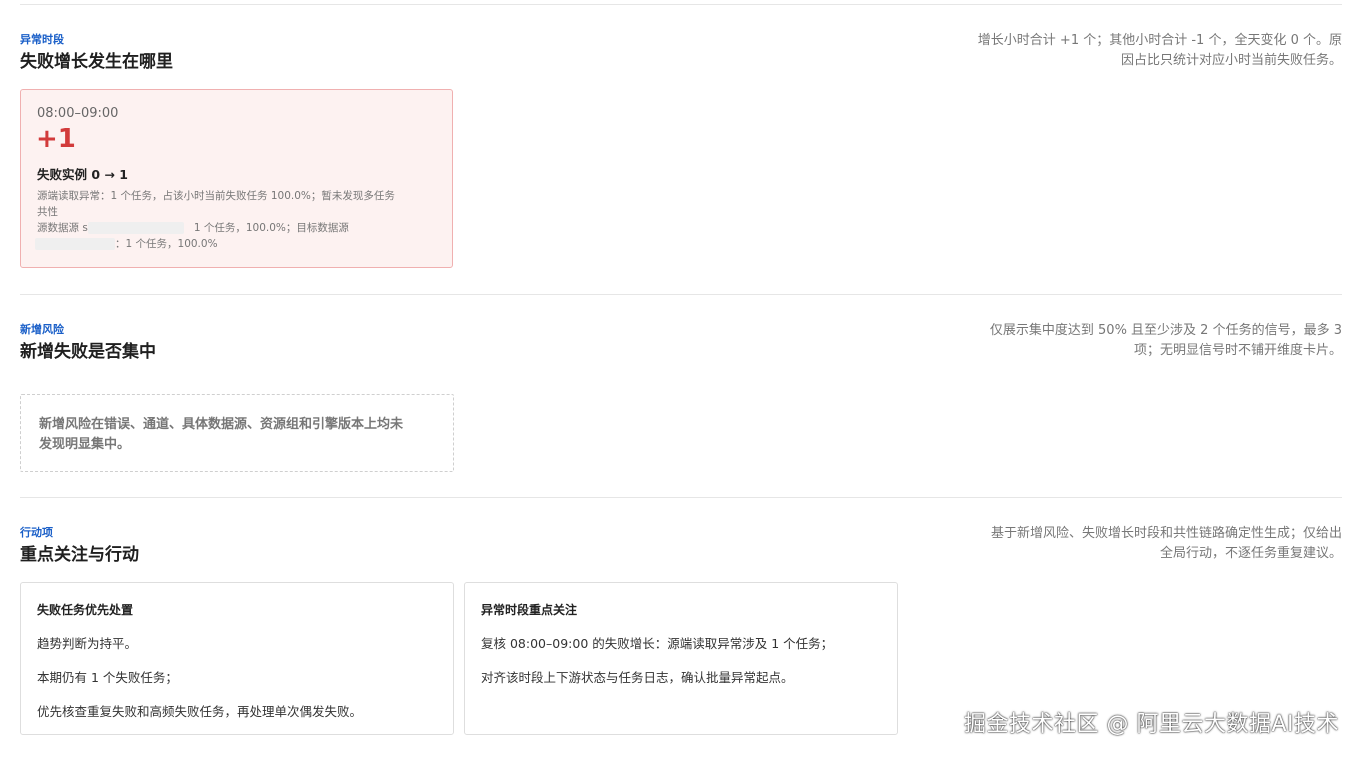  Describe the element at coordinates (1231, 60) in the screenshot. I see `anomaly-note-line2: 因占比只统计对应小时当前失败任务。` at that location.